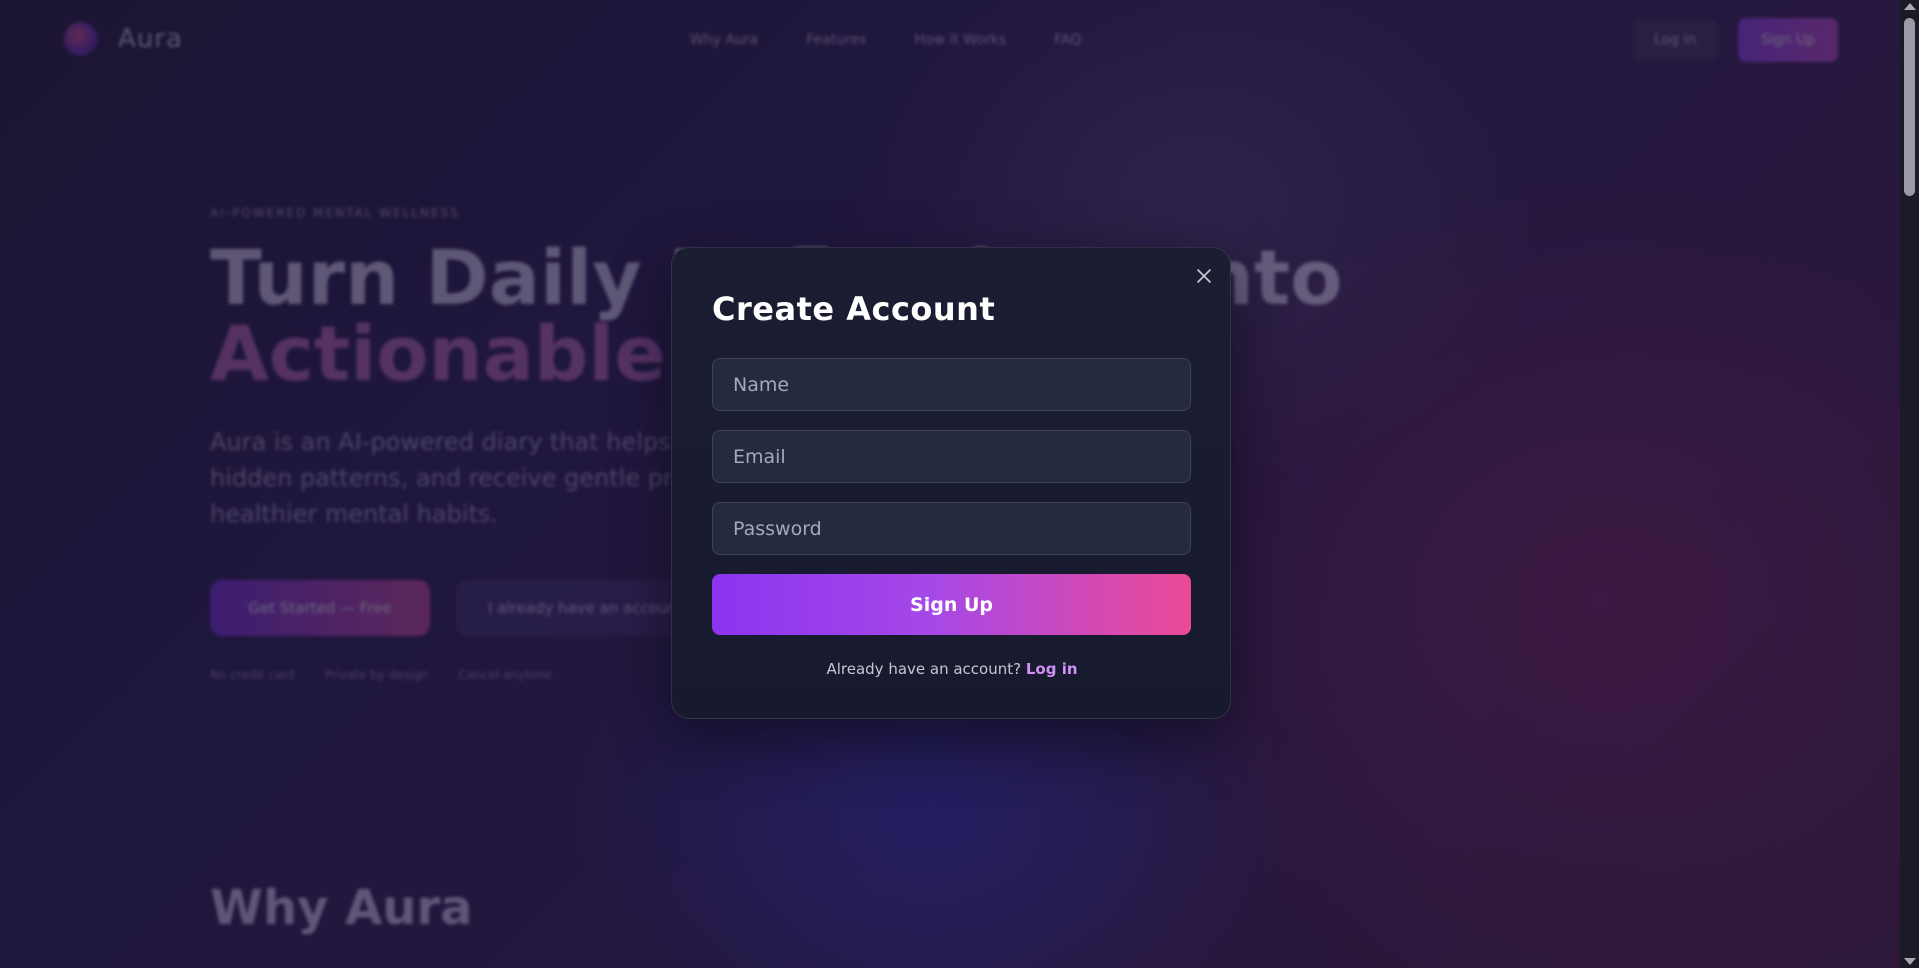  Describe the element at coordinates (951, 604) in the screenshot. I see `sign-up-button: Sign Up` at that location.